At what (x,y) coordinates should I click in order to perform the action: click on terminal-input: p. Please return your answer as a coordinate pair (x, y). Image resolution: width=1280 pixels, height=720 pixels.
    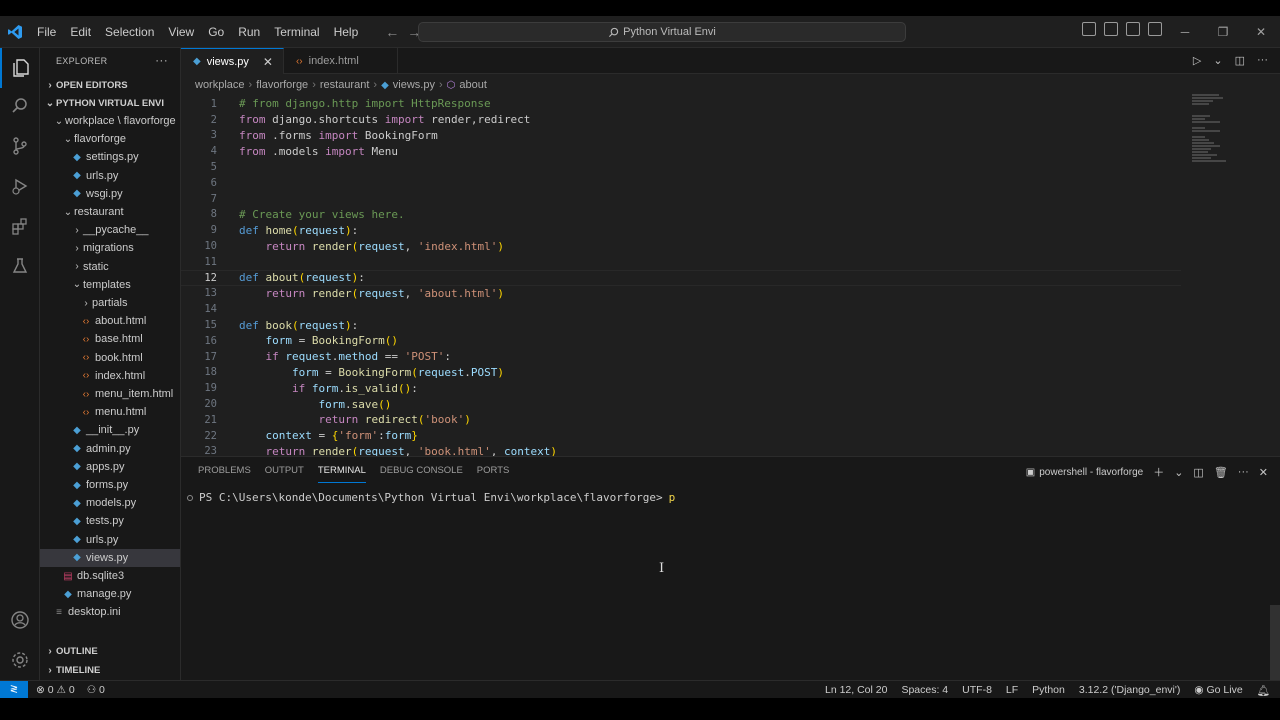
    Looking at the image, I should click on (672, 497).